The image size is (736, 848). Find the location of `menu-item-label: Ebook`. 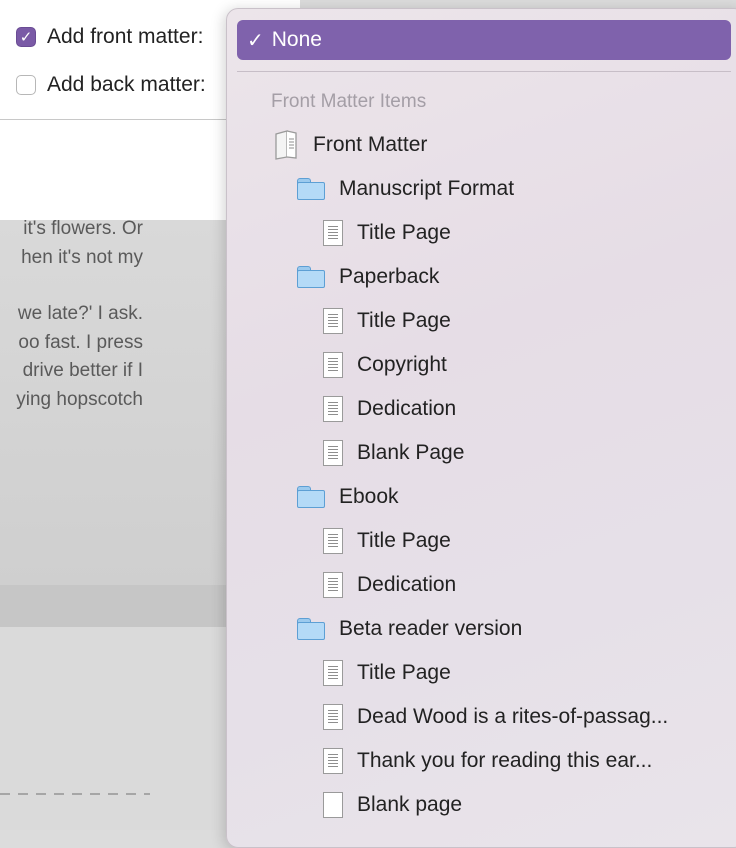

menu-item-label: Ebook is located at coordinates (369, 496).